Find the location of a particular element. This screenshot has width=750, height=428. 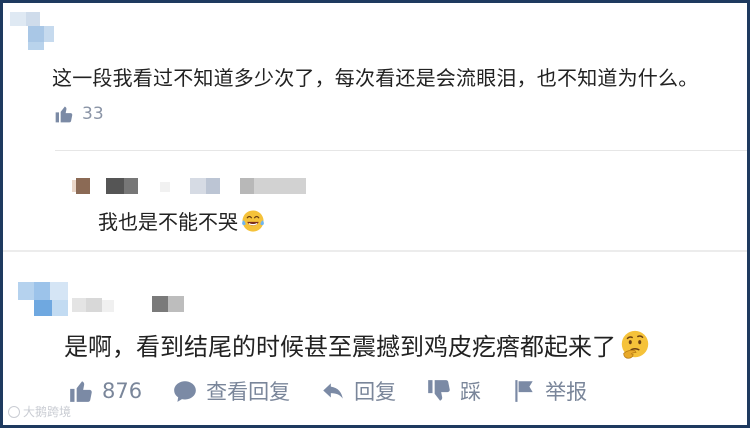

reply-arrow-icon is located at coordinates (333, 391).